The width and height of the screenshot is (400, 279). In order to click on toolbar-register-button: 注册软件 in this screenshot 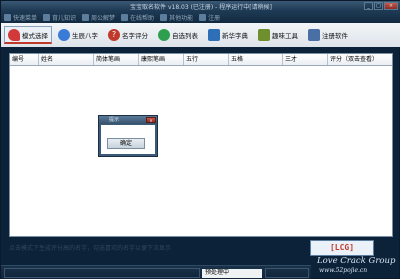, I will do `click(328, 35)`.